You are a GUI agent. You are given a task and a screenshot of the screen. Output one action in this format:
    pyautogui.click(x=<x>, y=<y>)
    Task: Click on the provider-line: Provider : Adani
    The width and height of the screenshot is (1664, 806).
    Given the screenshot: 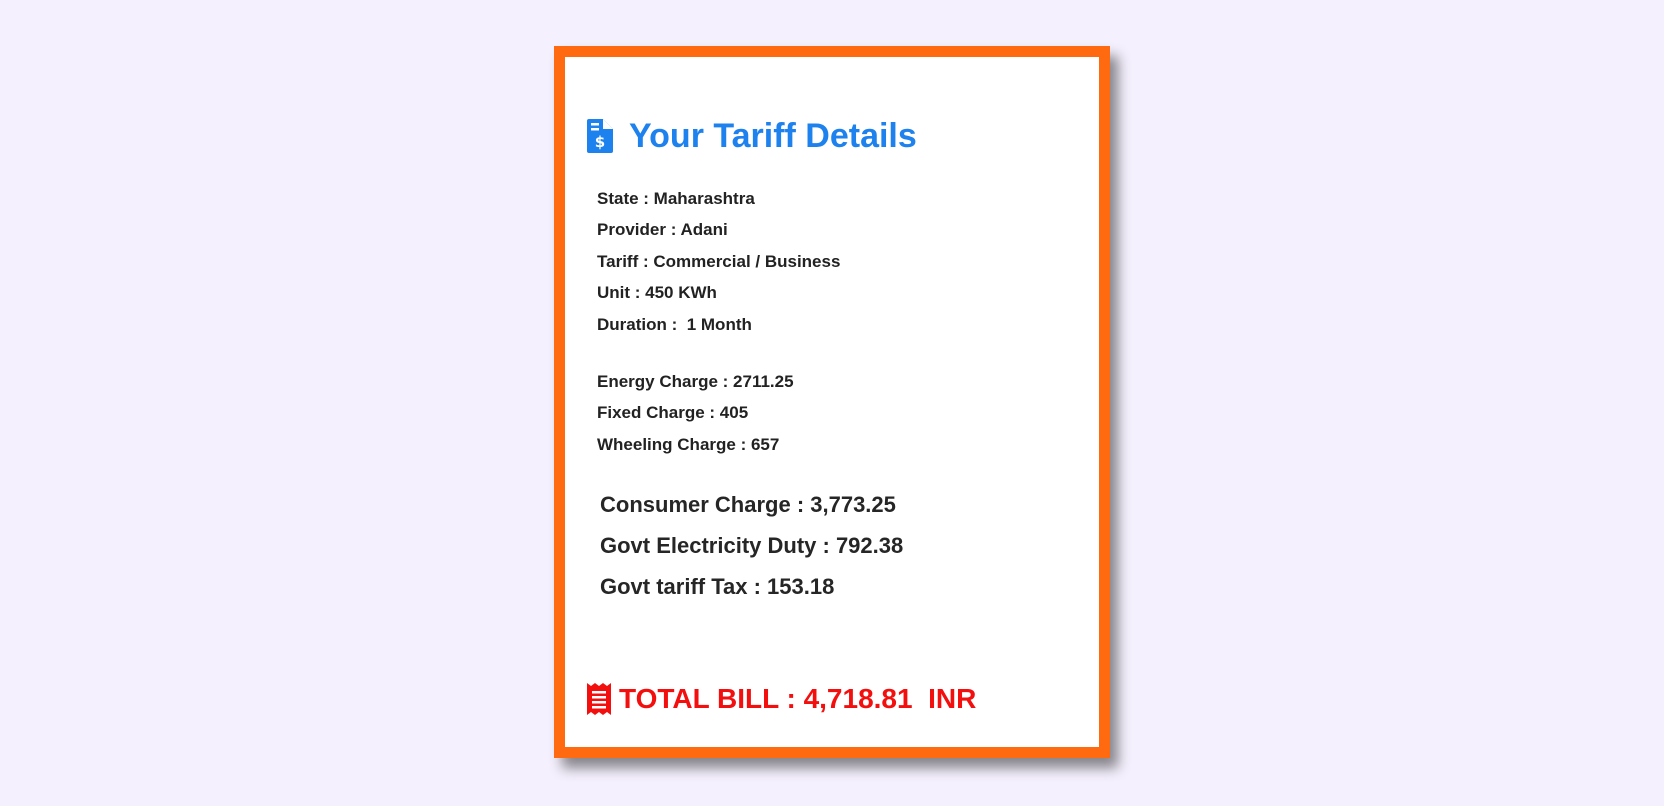 What is the action you would take?
    pyautogui.click(x=662, y=229)
    